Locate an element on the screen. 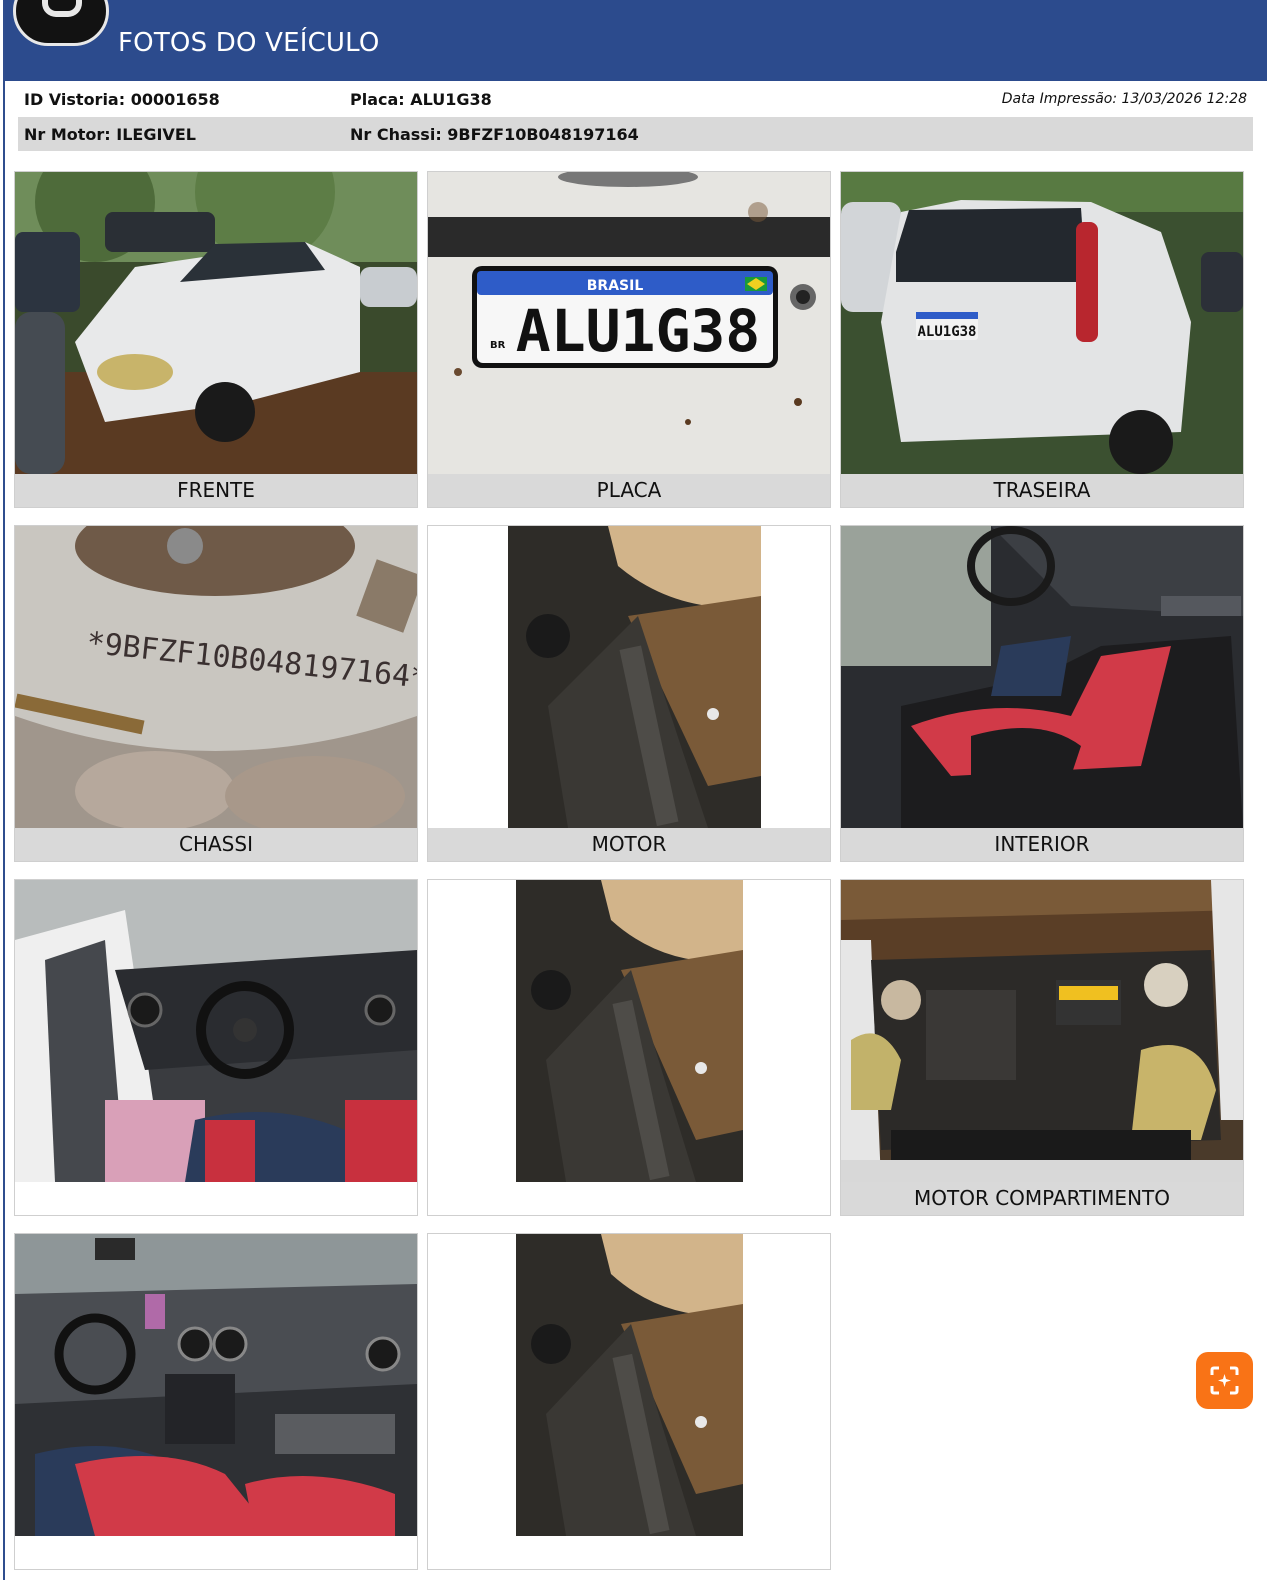 The image size is (1275, 1580). photo-dashboard-left is located at coordinates (216, 1031).